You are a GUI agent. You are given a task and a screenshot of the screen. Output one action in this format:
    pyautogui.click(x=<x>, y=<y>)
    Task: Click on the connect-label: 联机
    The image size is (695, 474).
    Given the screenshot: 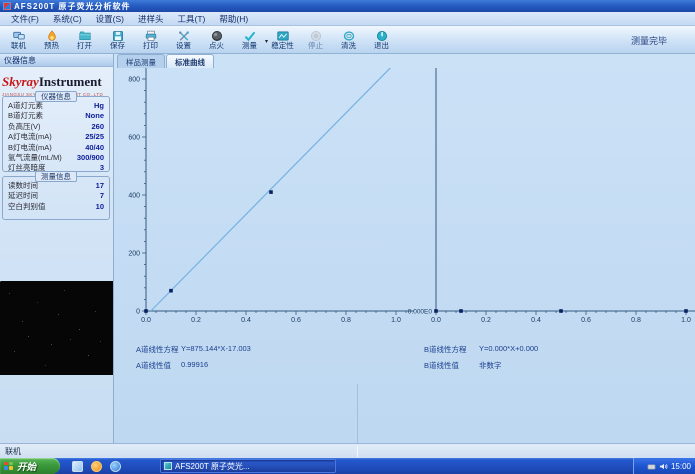 What is the action you would take?
    pyautogui.click(x=18, y=45)
    